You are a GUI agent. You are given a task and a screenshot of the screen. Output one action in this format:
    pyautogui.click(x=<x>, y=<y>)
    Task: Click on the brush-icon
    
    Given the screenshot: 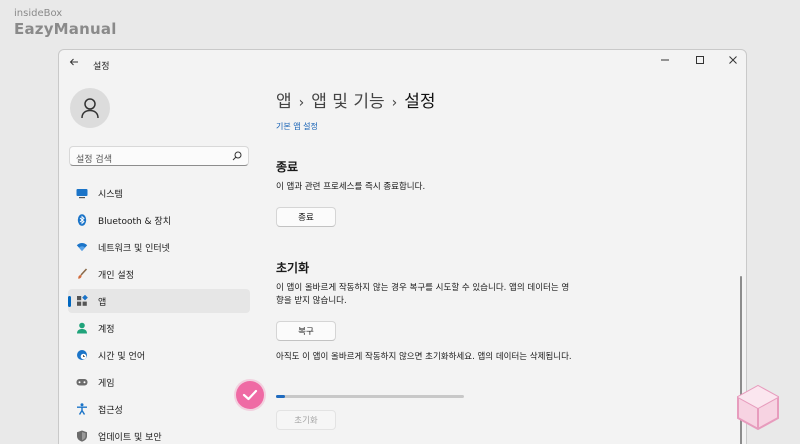 What is the action you would take?
    pyautogui.click(x=83, y=273)
    